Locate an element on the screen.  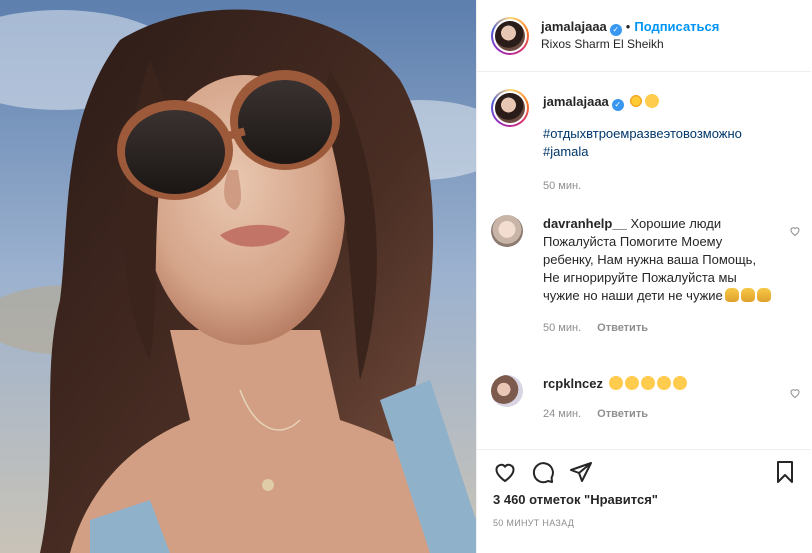
share-paper-plane-icon is located at coordinates (581, 472).